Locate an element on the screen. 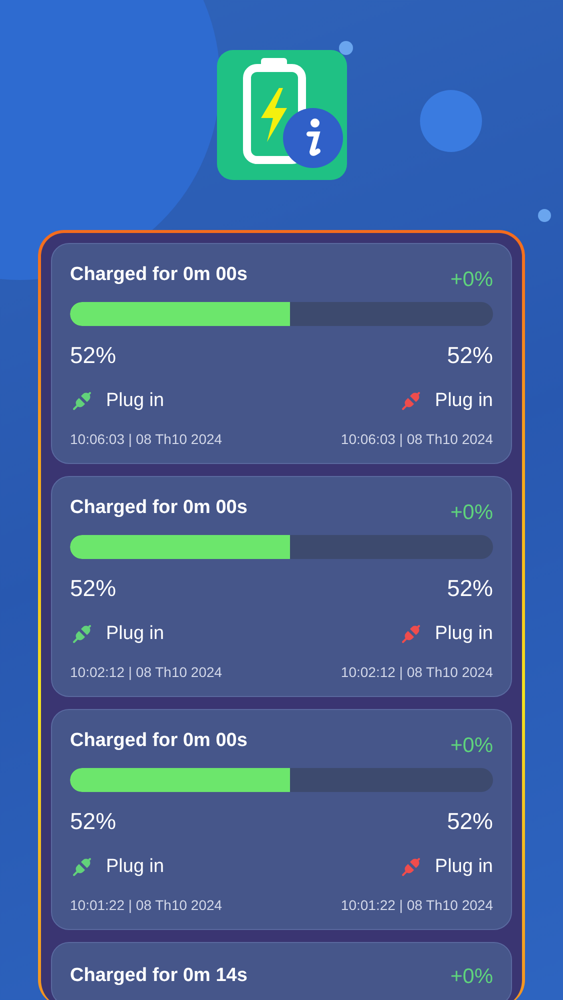 This screenshot has width=563, height=1000. session-title: Charged for 0m 14s is located at coordinates (159, 976).